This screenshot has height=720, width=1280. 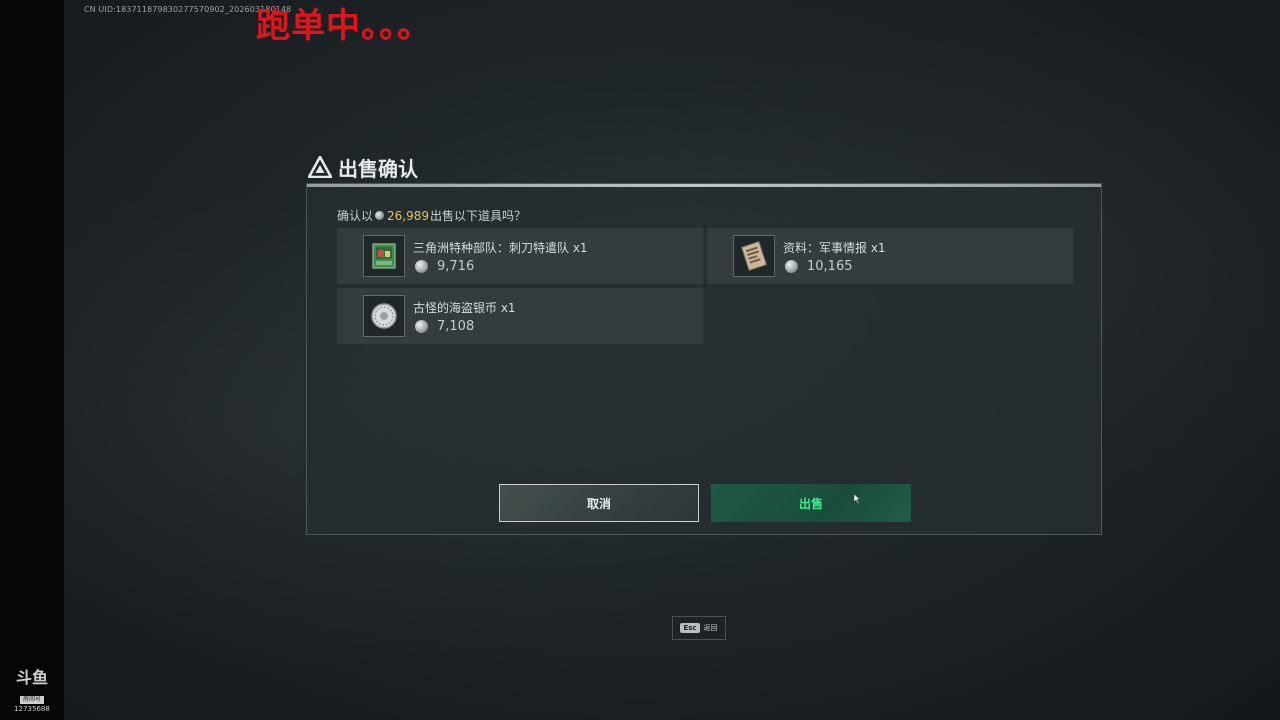 What do you see at coordinates (384, 256) in the screenshot?
I see `art-card-icon` at bounding box center [384, 256].